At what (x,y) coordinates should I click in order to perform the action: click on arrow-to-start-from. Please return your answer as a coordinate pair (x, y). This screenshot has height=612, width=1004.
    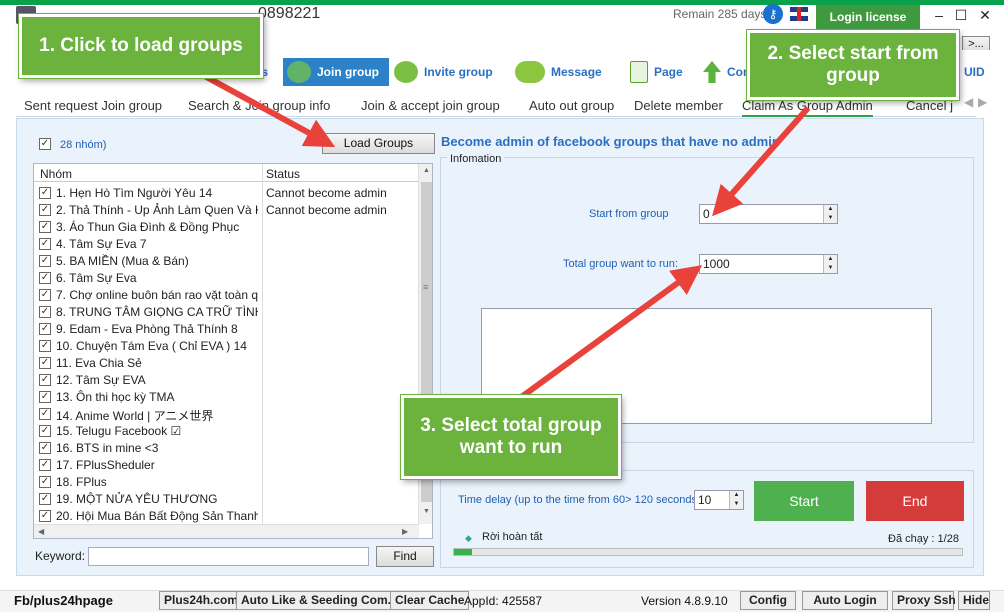
    Looking at the image, I should click on (761, 161).